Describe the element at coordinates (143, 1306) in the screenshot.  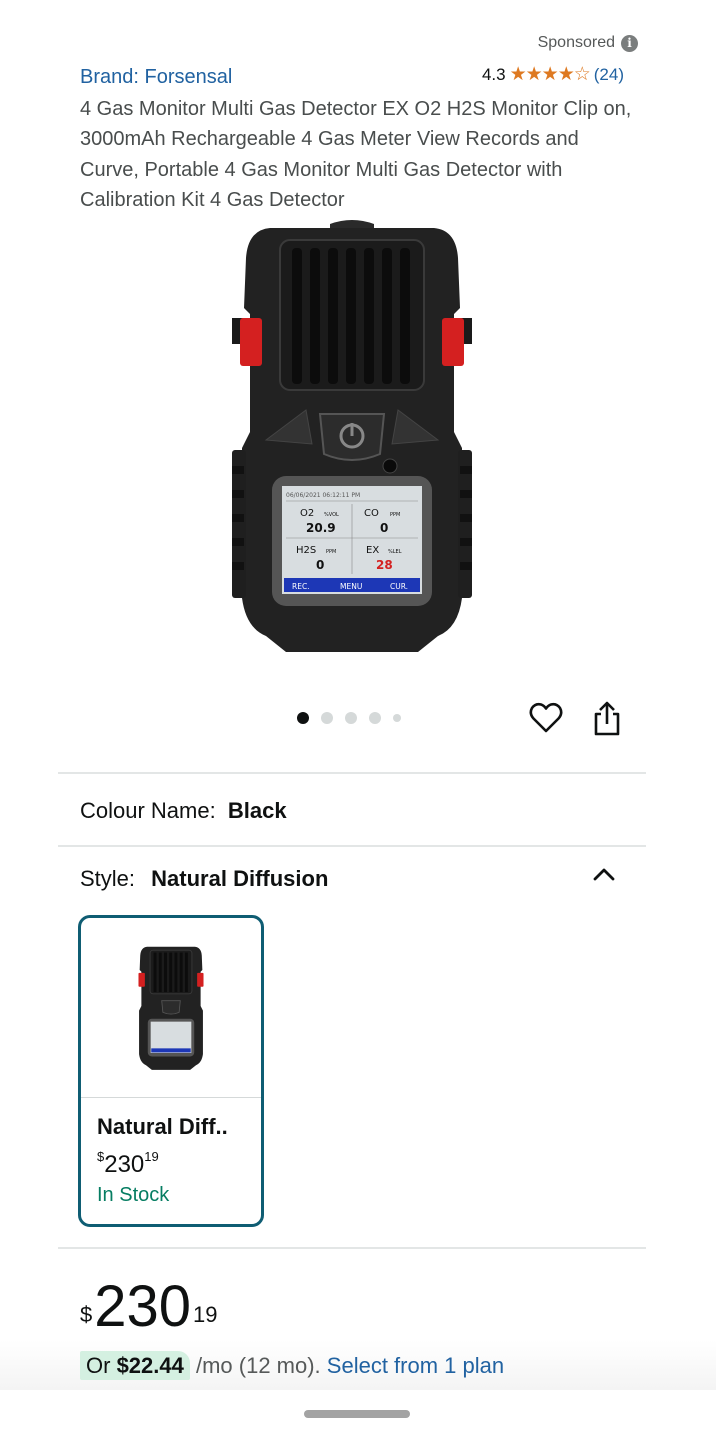
I see `price-whole: 230` at that location.